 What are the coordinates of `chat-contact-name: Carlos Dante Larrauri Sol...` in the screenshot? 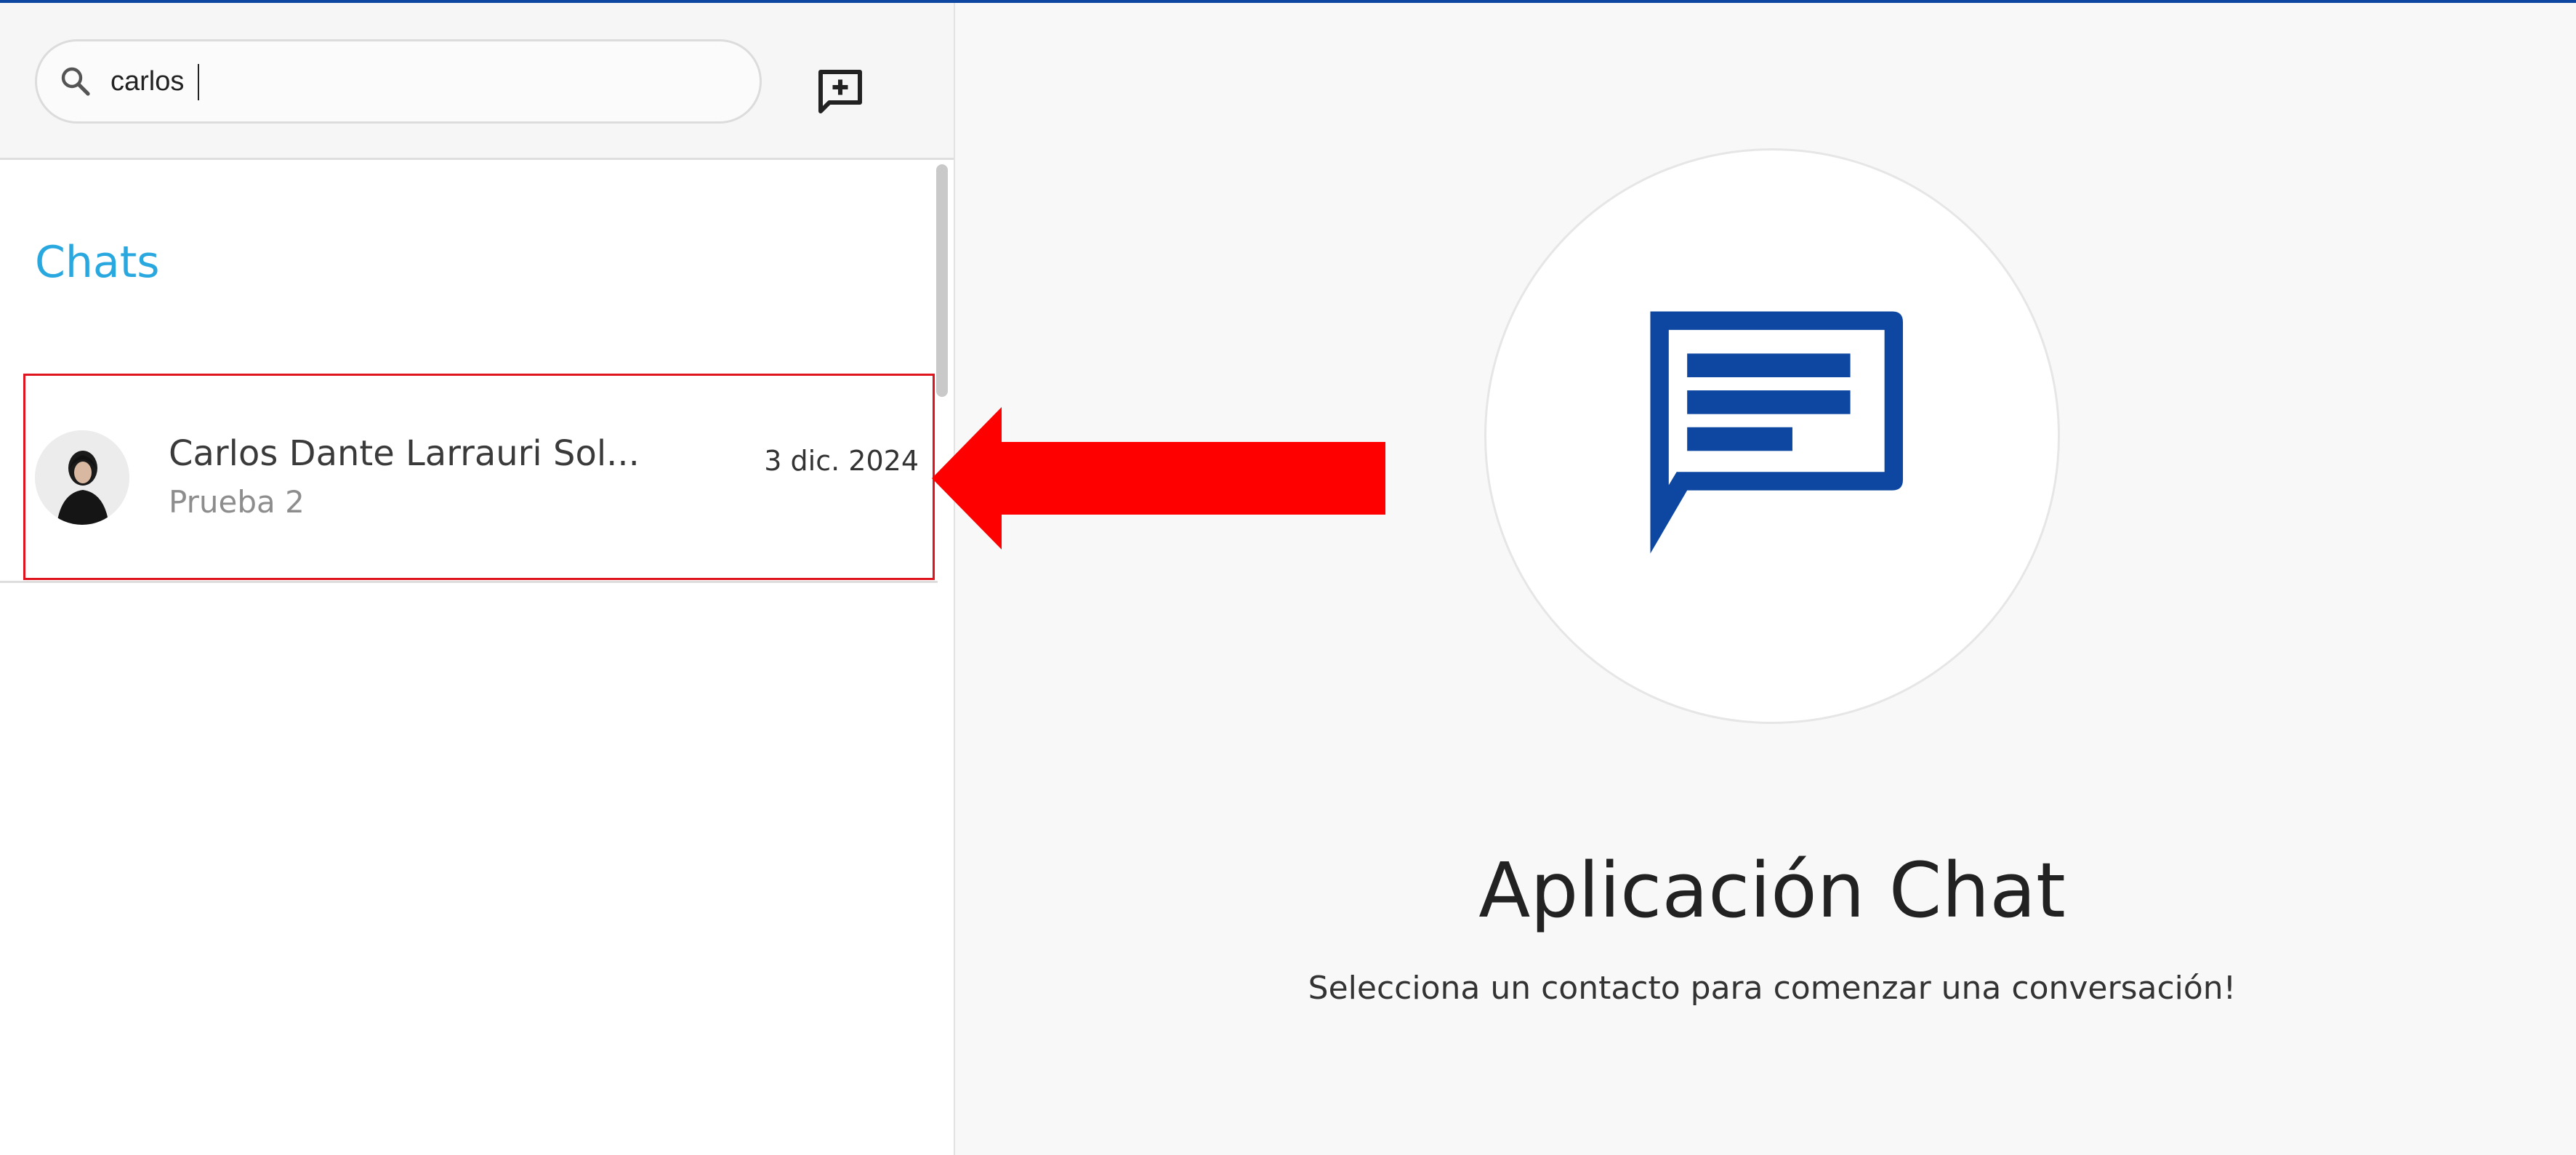 It's located at (404, 453).